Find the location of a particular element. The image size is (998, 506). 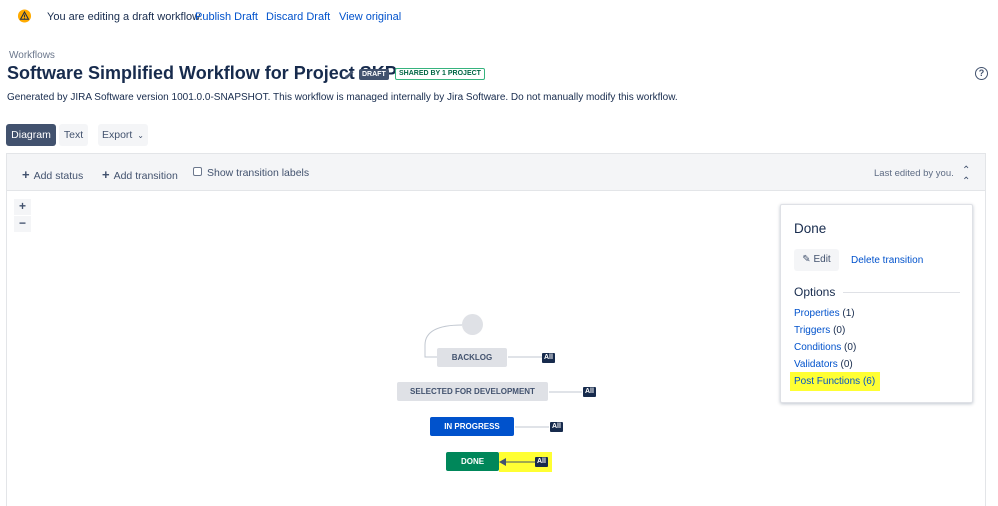

chevron-down-icon: ⌄ is located at coordinates (140, 135).